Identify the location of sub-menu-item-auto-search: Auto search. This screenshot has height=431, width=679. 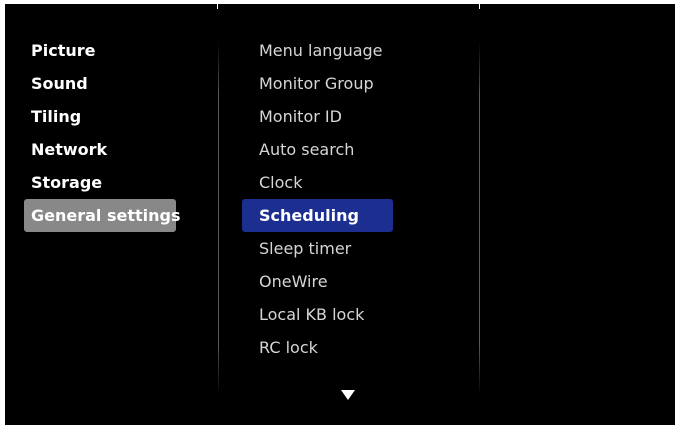
(317, 149).